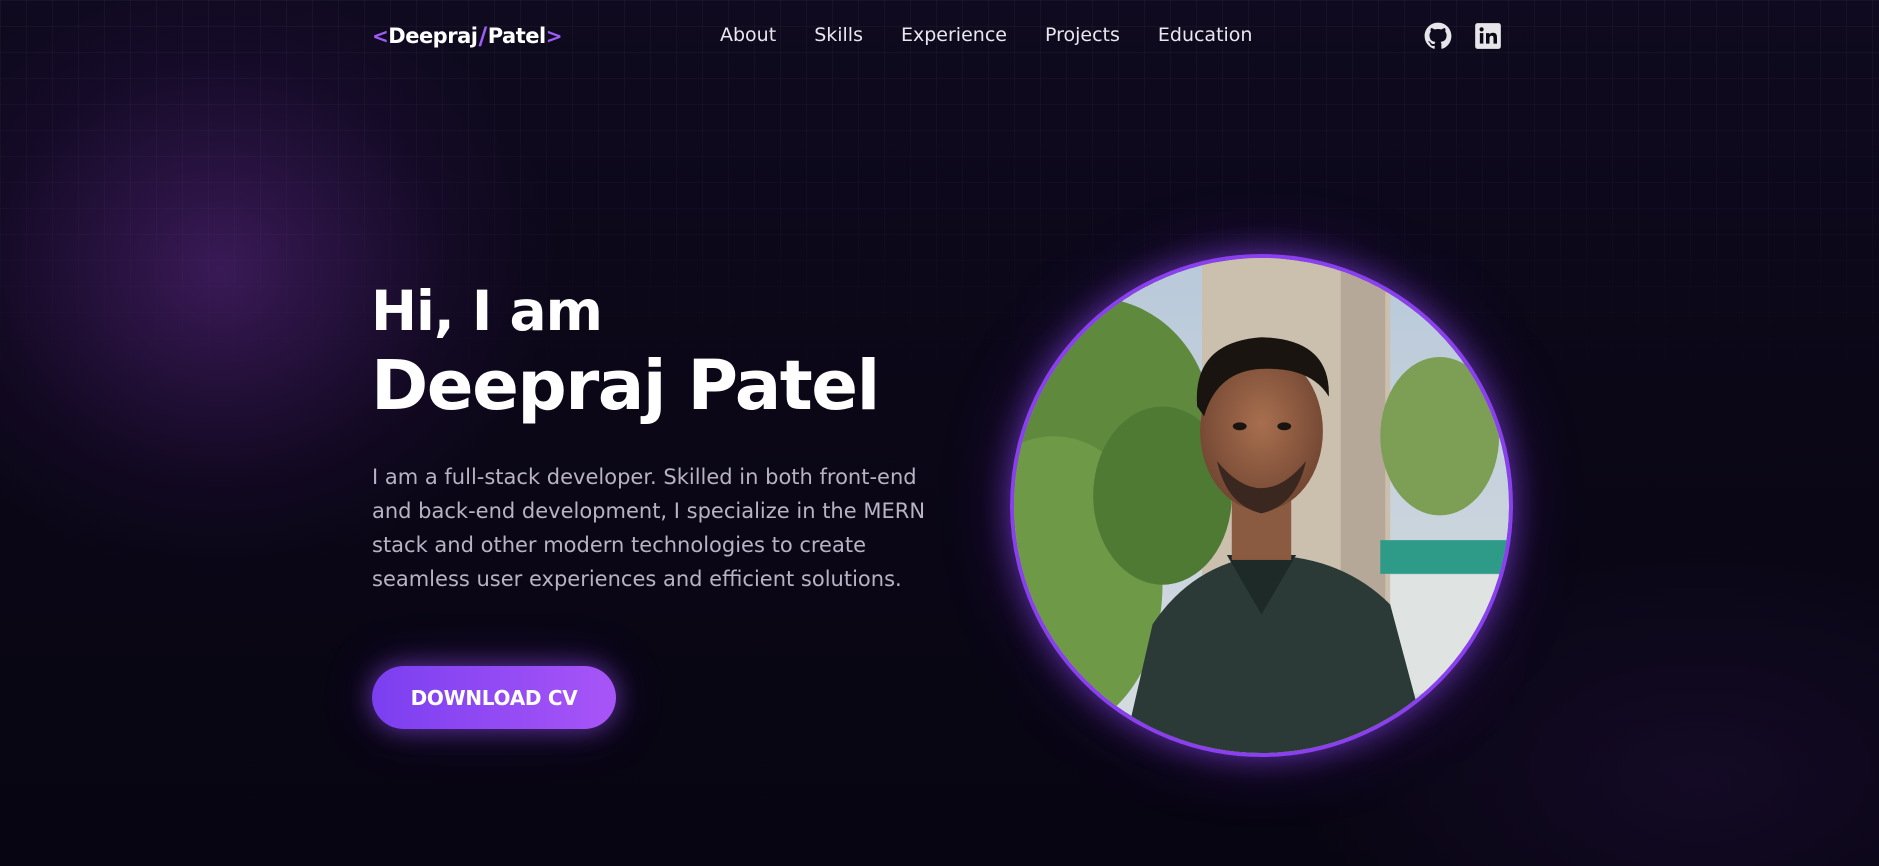 The width and height of the screenshot is (1879, 866). I want to click on hero-name: Deepraj Patel, so click(625, 386).